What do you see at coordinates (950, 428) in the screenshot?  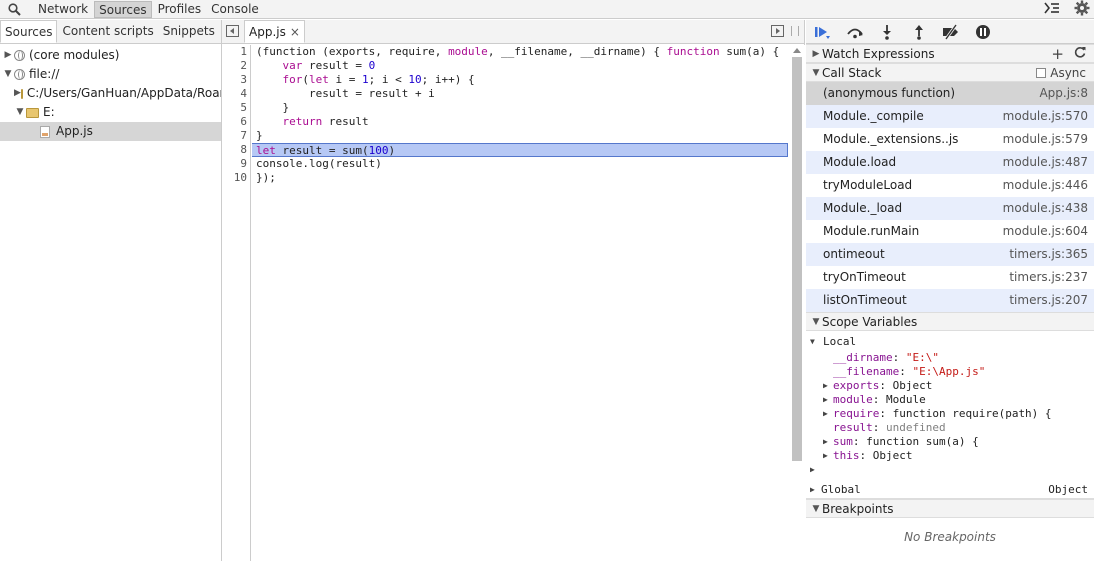 I see `scope-var: result: undefined` at bounding box center [950, 428].